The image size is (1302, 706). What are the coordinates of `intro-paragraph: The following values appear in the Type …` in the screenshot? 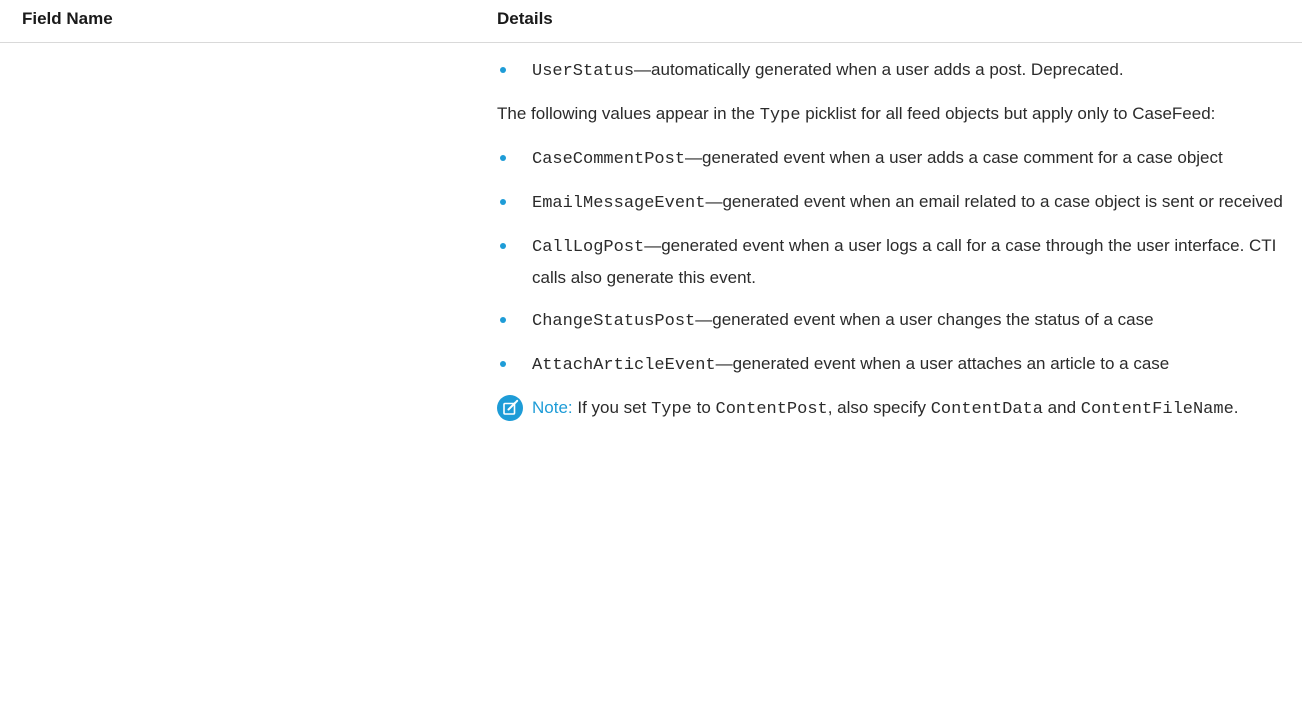 It's located at (897, 115).